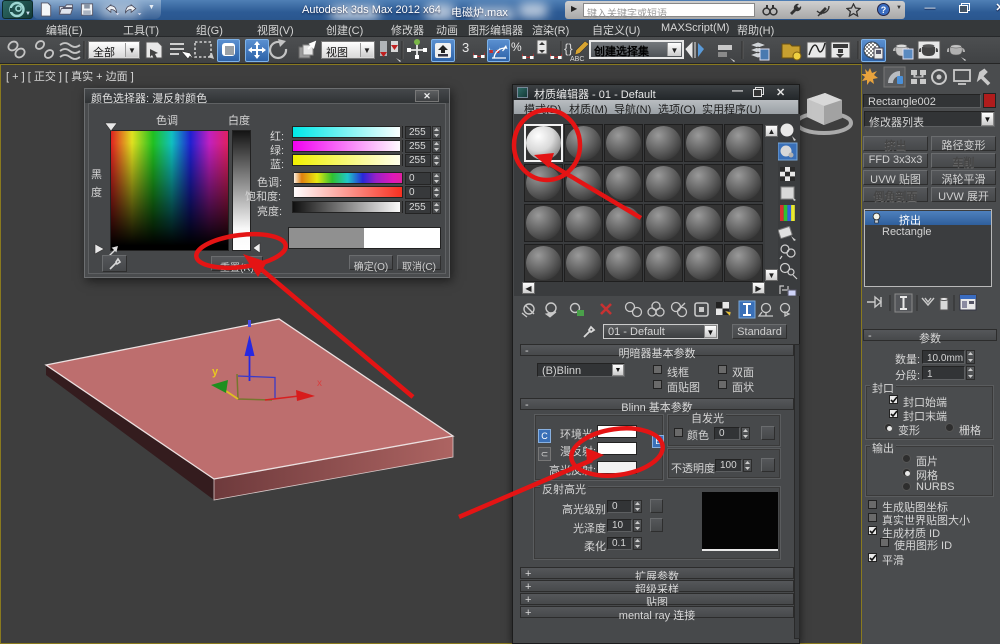  What do you see at coordinates (577, 59) in the screenshot?
I see `svg-text: ABC` at bounding box center [577, 59].